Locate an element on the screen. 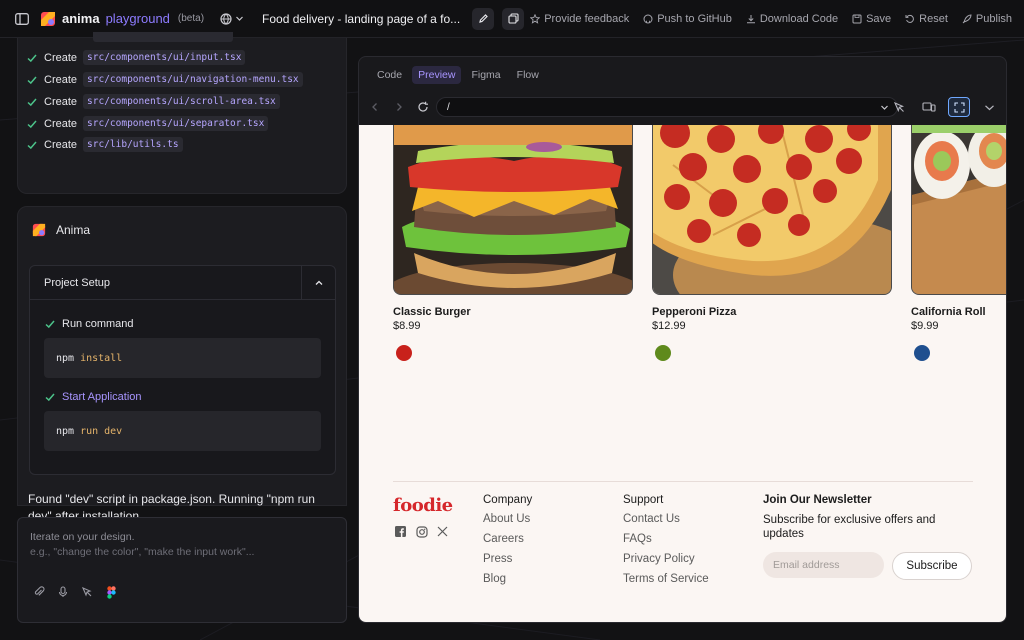 This screenshot has width=1024, height=640. save-label: Save is located at coordinates (879, 18).